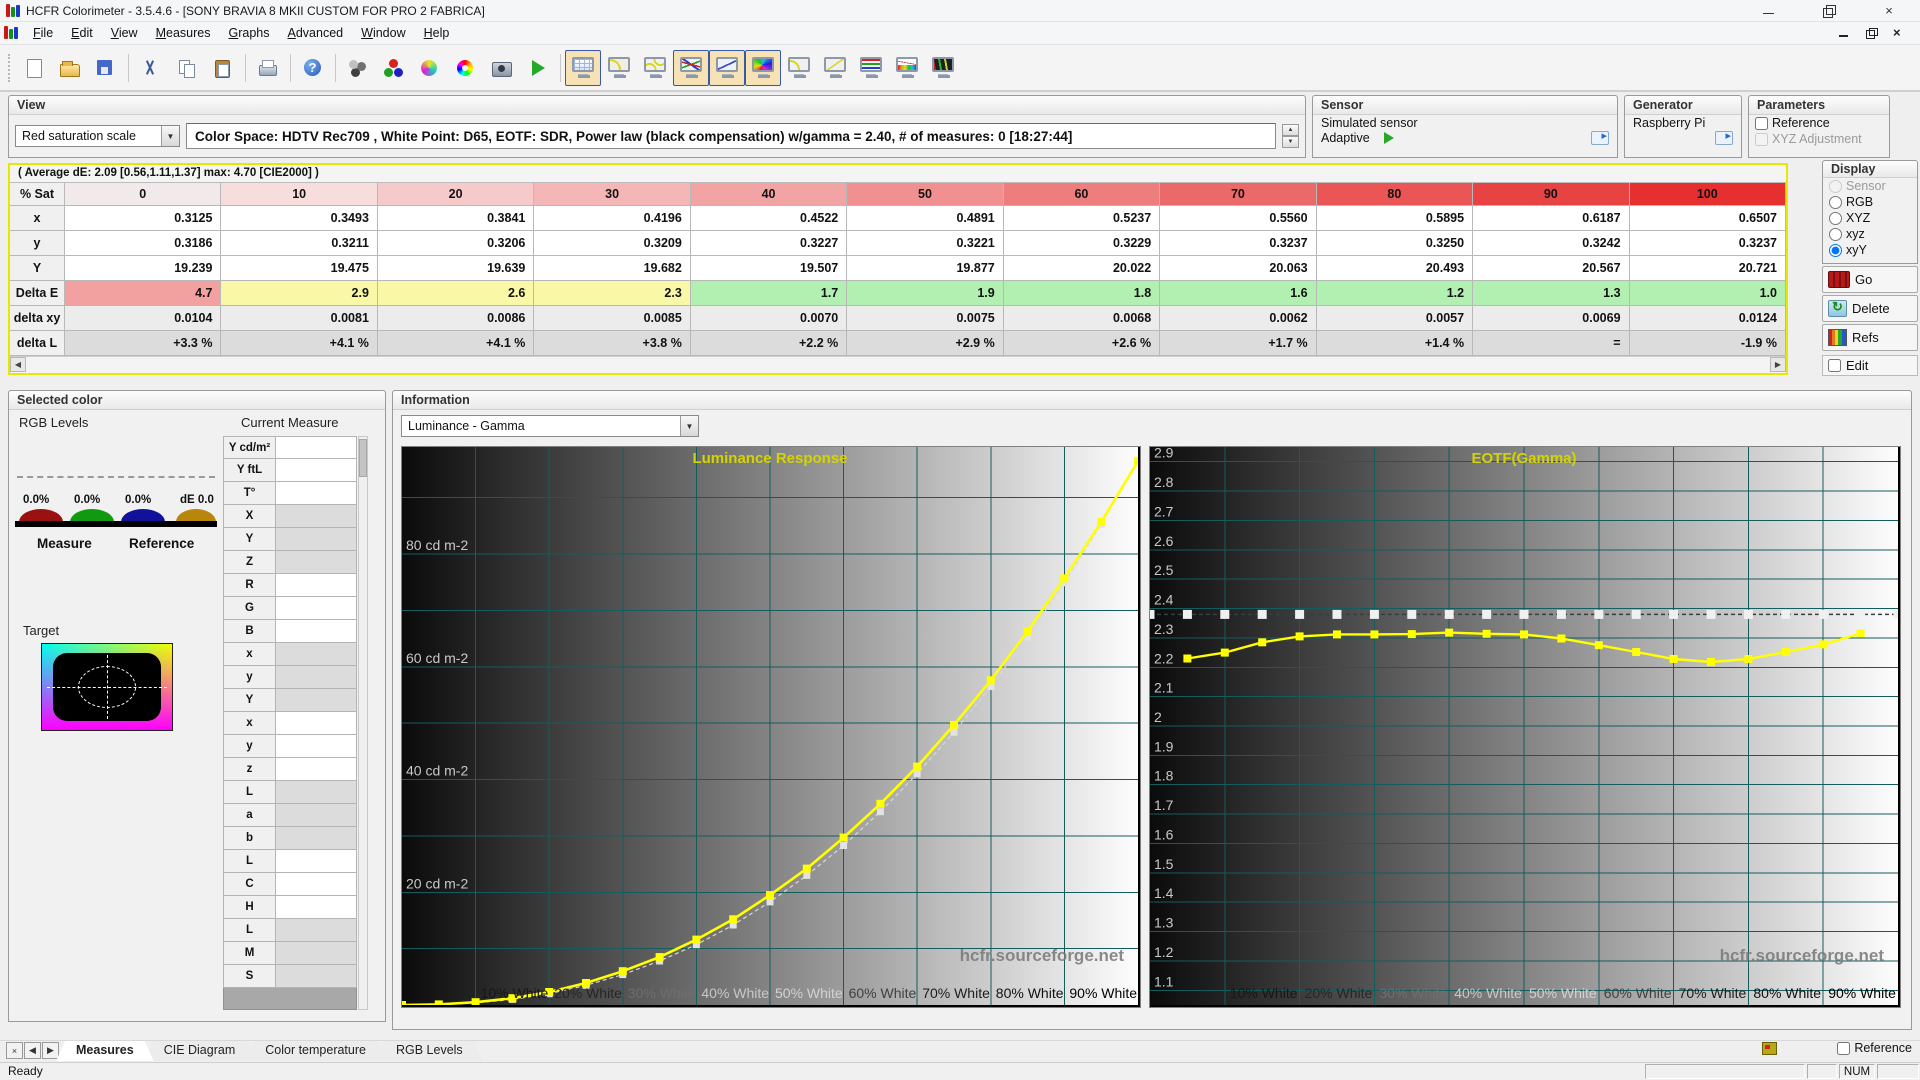 The width and height of the screenshot is (1920, 1080). I want to click on svg-text: EOTF(Gamma), so click(1523, 458).